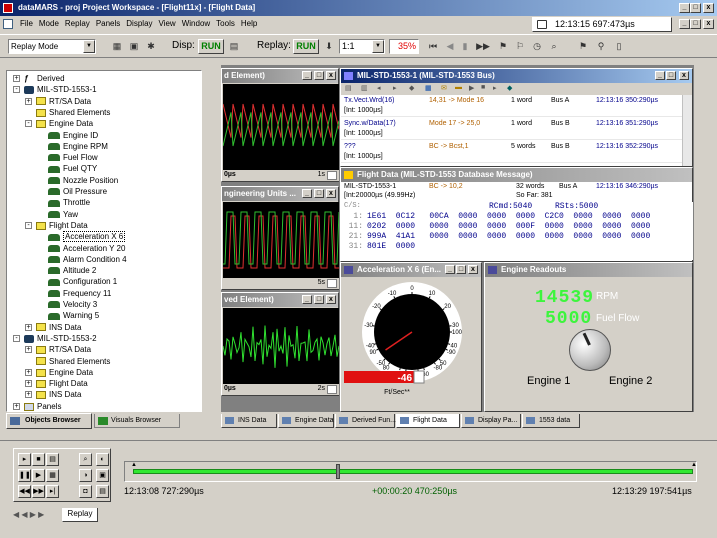 The width and height of the screenshot is (717, 538). I want to click on disp-run-button: RUN, so click(211, 46).